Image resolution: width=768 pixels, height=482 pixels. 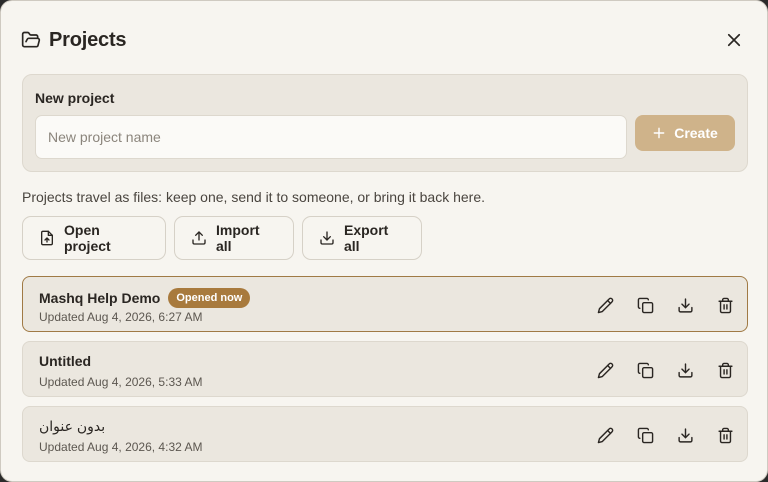 I want to click on open-project-label: Open project, so click(x=87, y=238).